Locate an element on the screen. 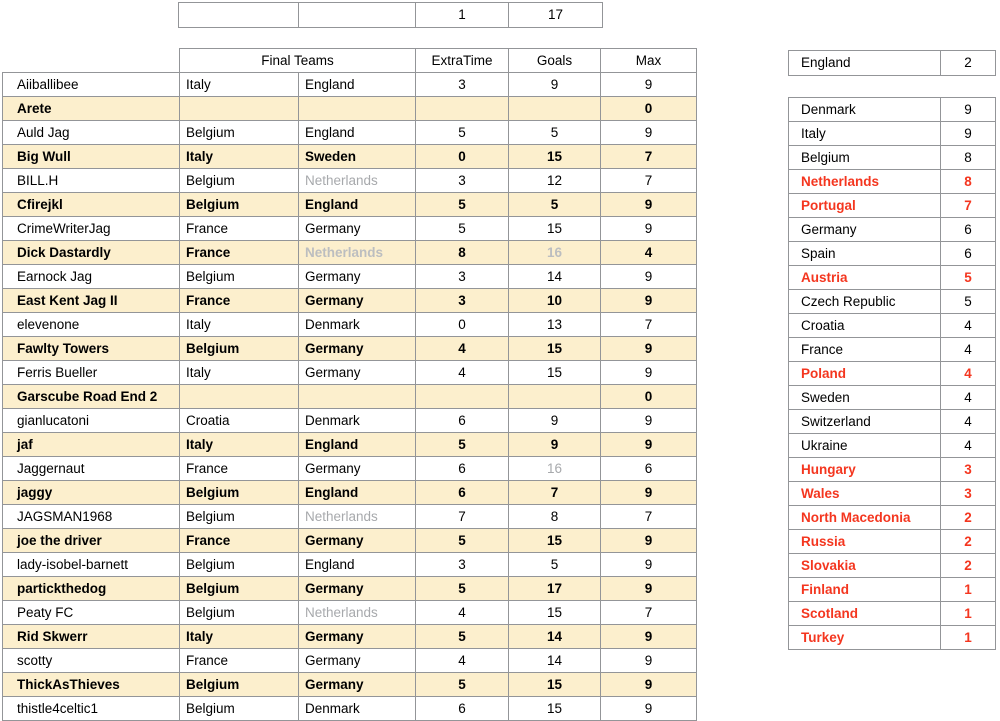 This screenshot has width=1000, height=721. table-row: Arete 0 is located at coordinates (349, 108).